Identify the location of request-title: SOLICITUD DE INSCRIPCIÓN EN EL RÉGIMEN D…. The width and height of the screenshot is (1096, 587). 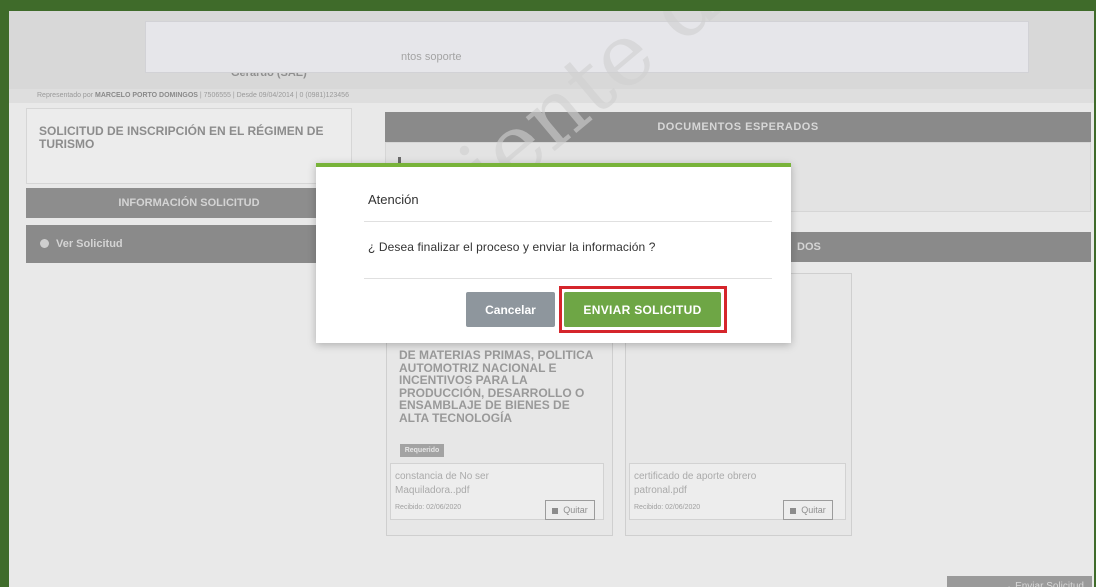
(189, 146).